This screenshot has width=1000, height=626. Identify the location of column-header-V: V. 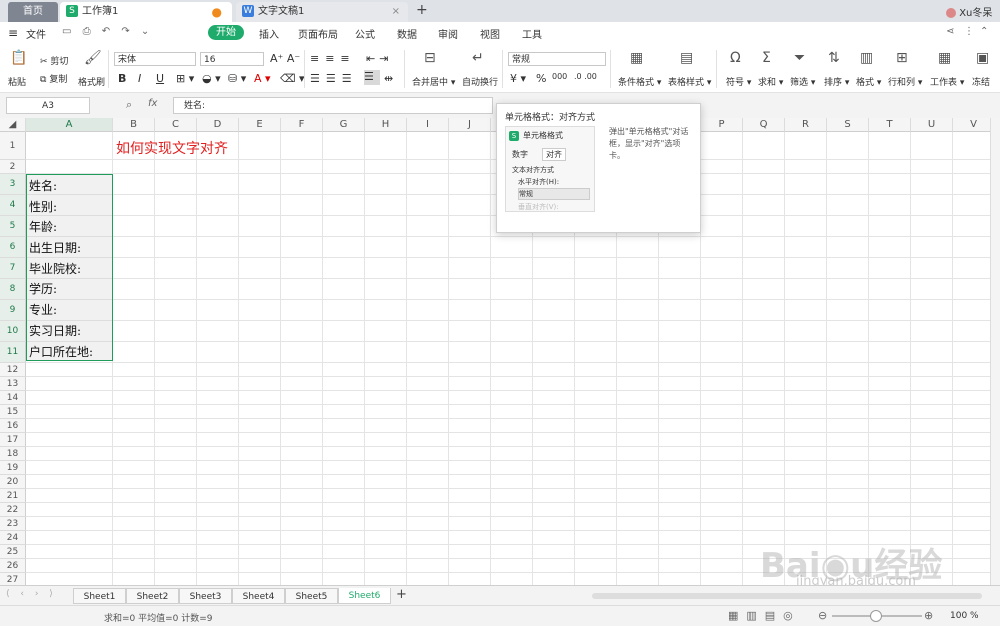
(971, 125).